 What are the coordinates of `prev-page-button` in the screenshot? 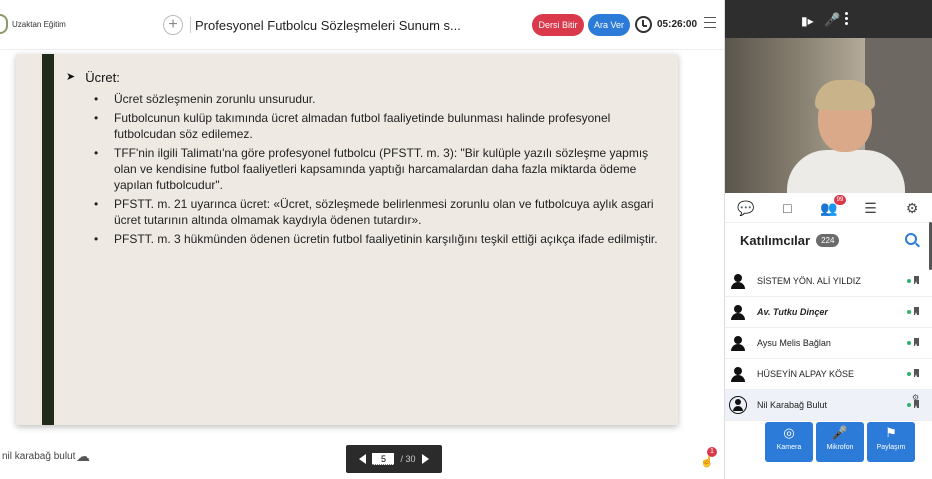 It's located at (363, 459).